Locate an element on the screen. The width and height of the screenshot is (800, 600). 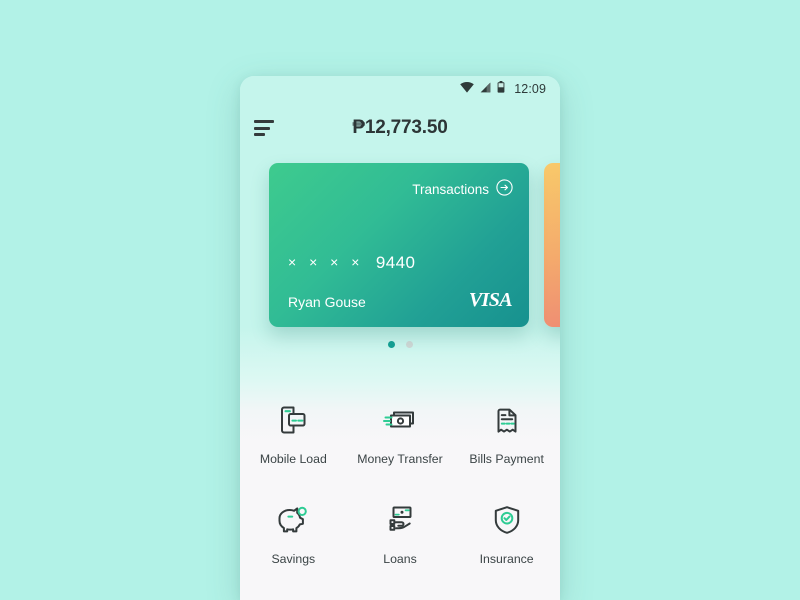
transactions-label: Transactions is located at coordinates (450, 189).